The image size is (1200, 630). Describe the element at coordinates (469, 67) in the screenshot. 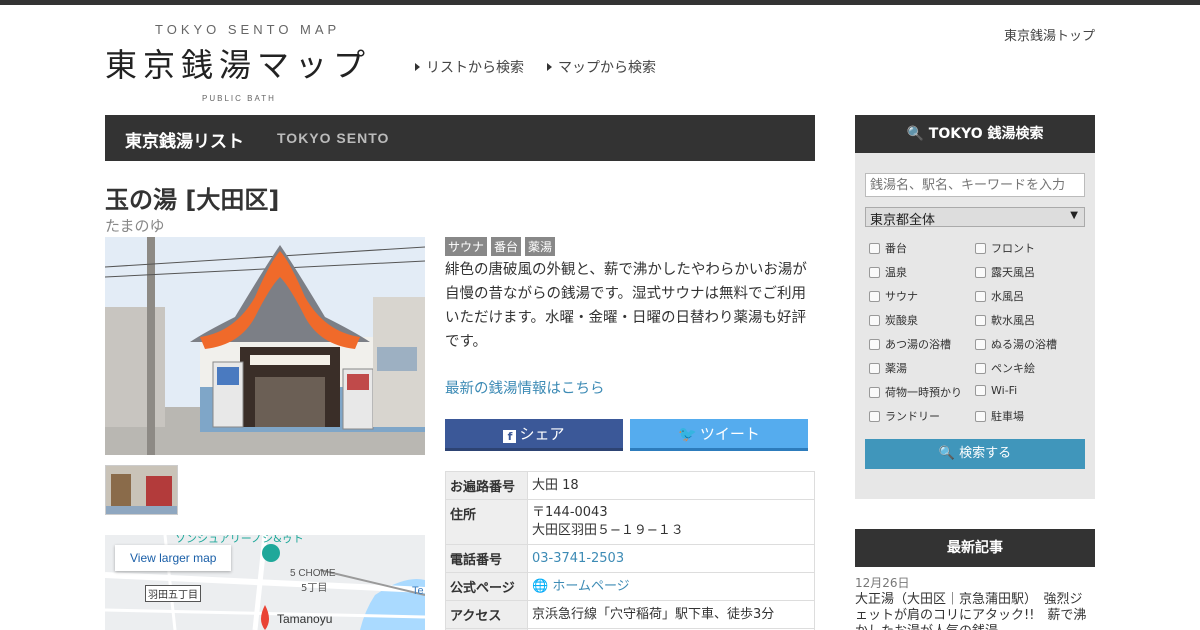

I see `nav-list-search: リストから検索` at that location.